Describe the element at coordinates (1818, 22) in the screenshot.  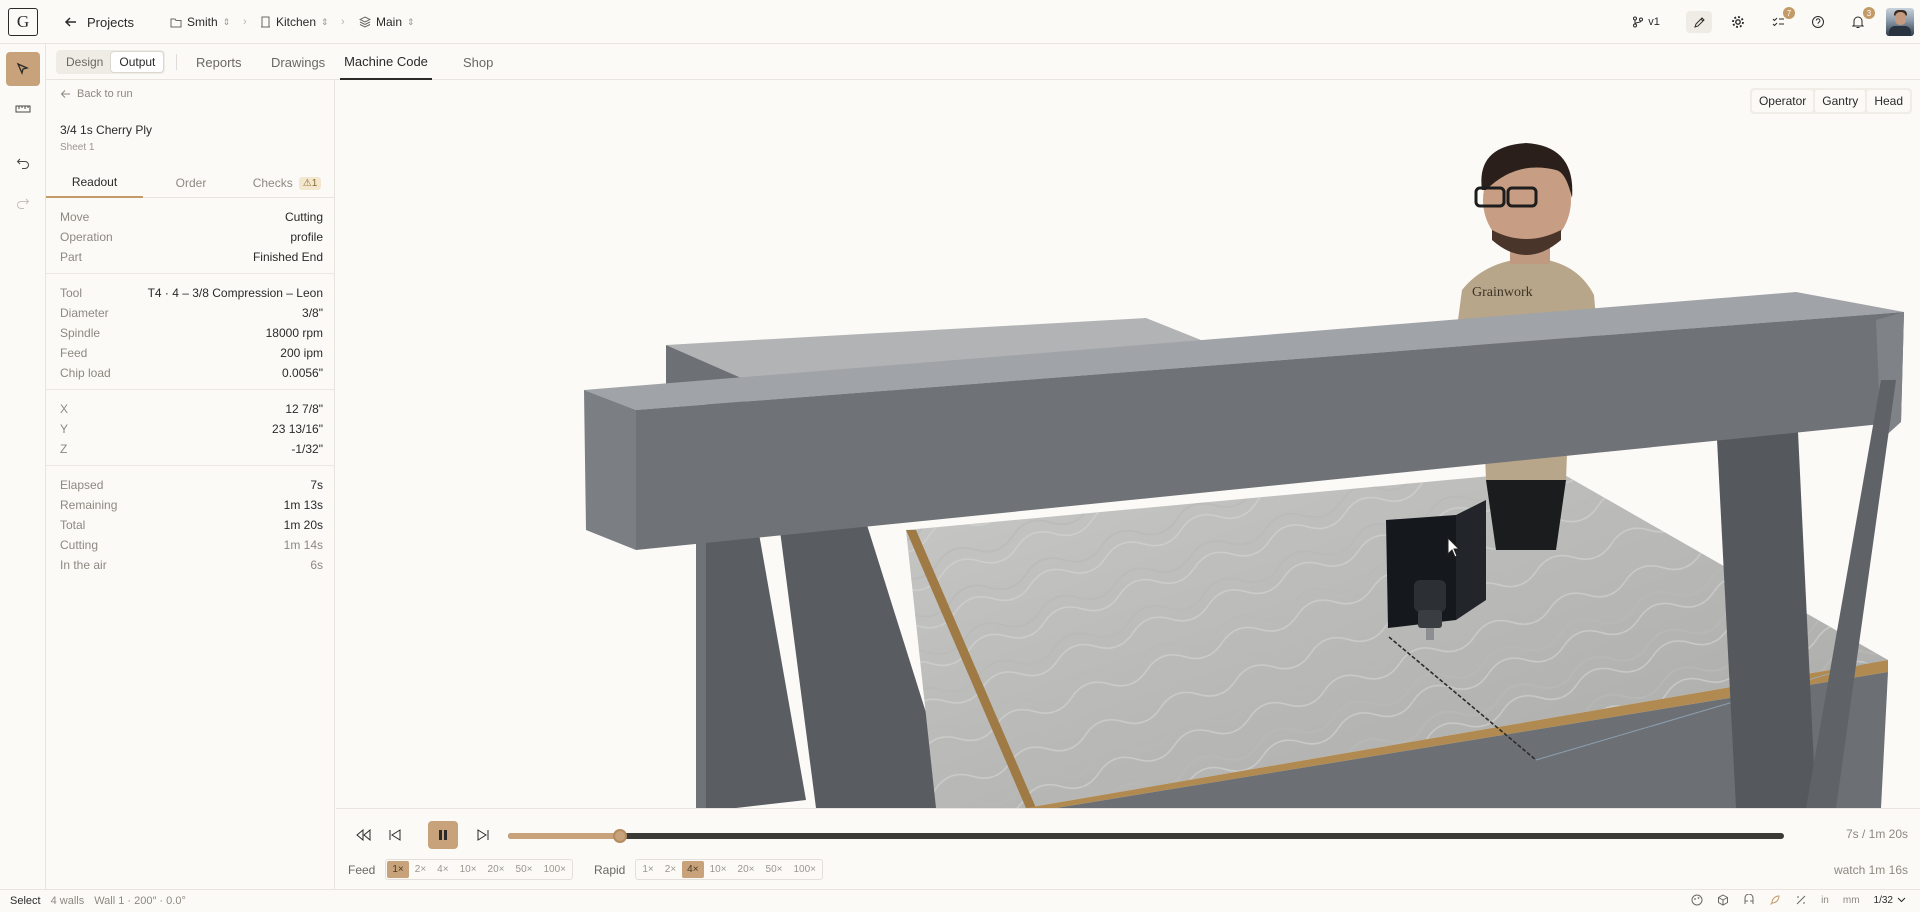
I see `help-button` at that location.